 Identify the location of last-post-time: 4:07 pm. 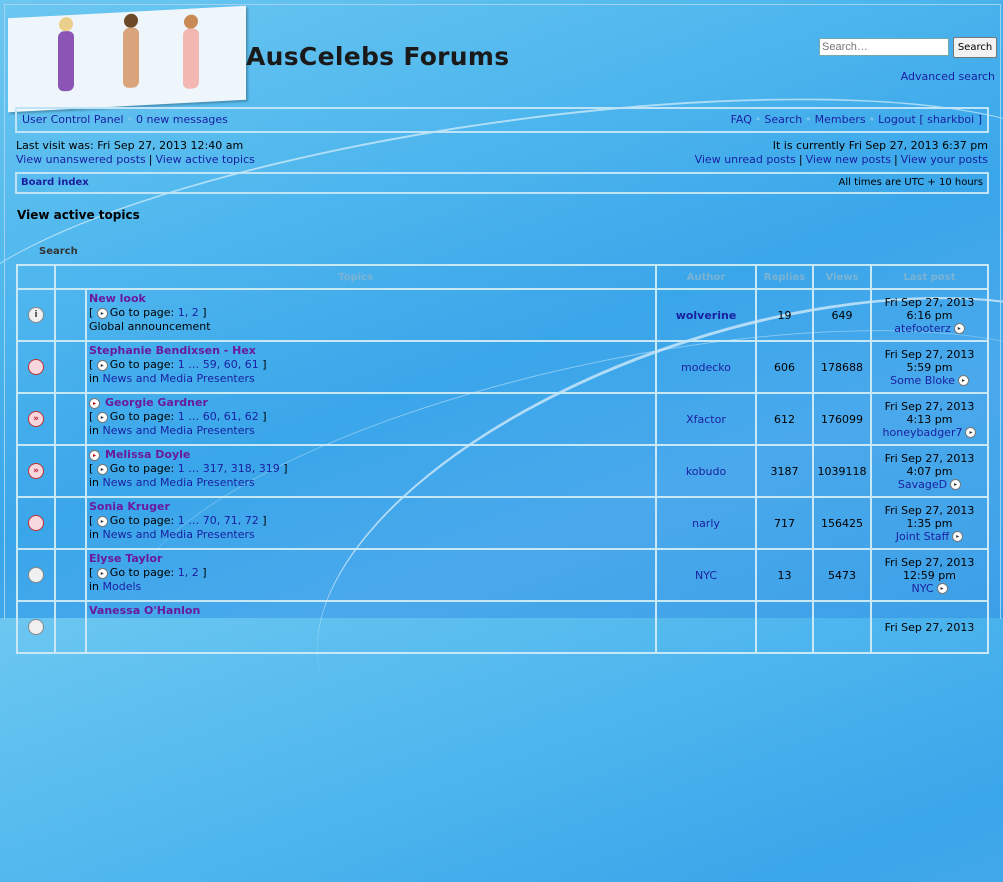
(929, 471).